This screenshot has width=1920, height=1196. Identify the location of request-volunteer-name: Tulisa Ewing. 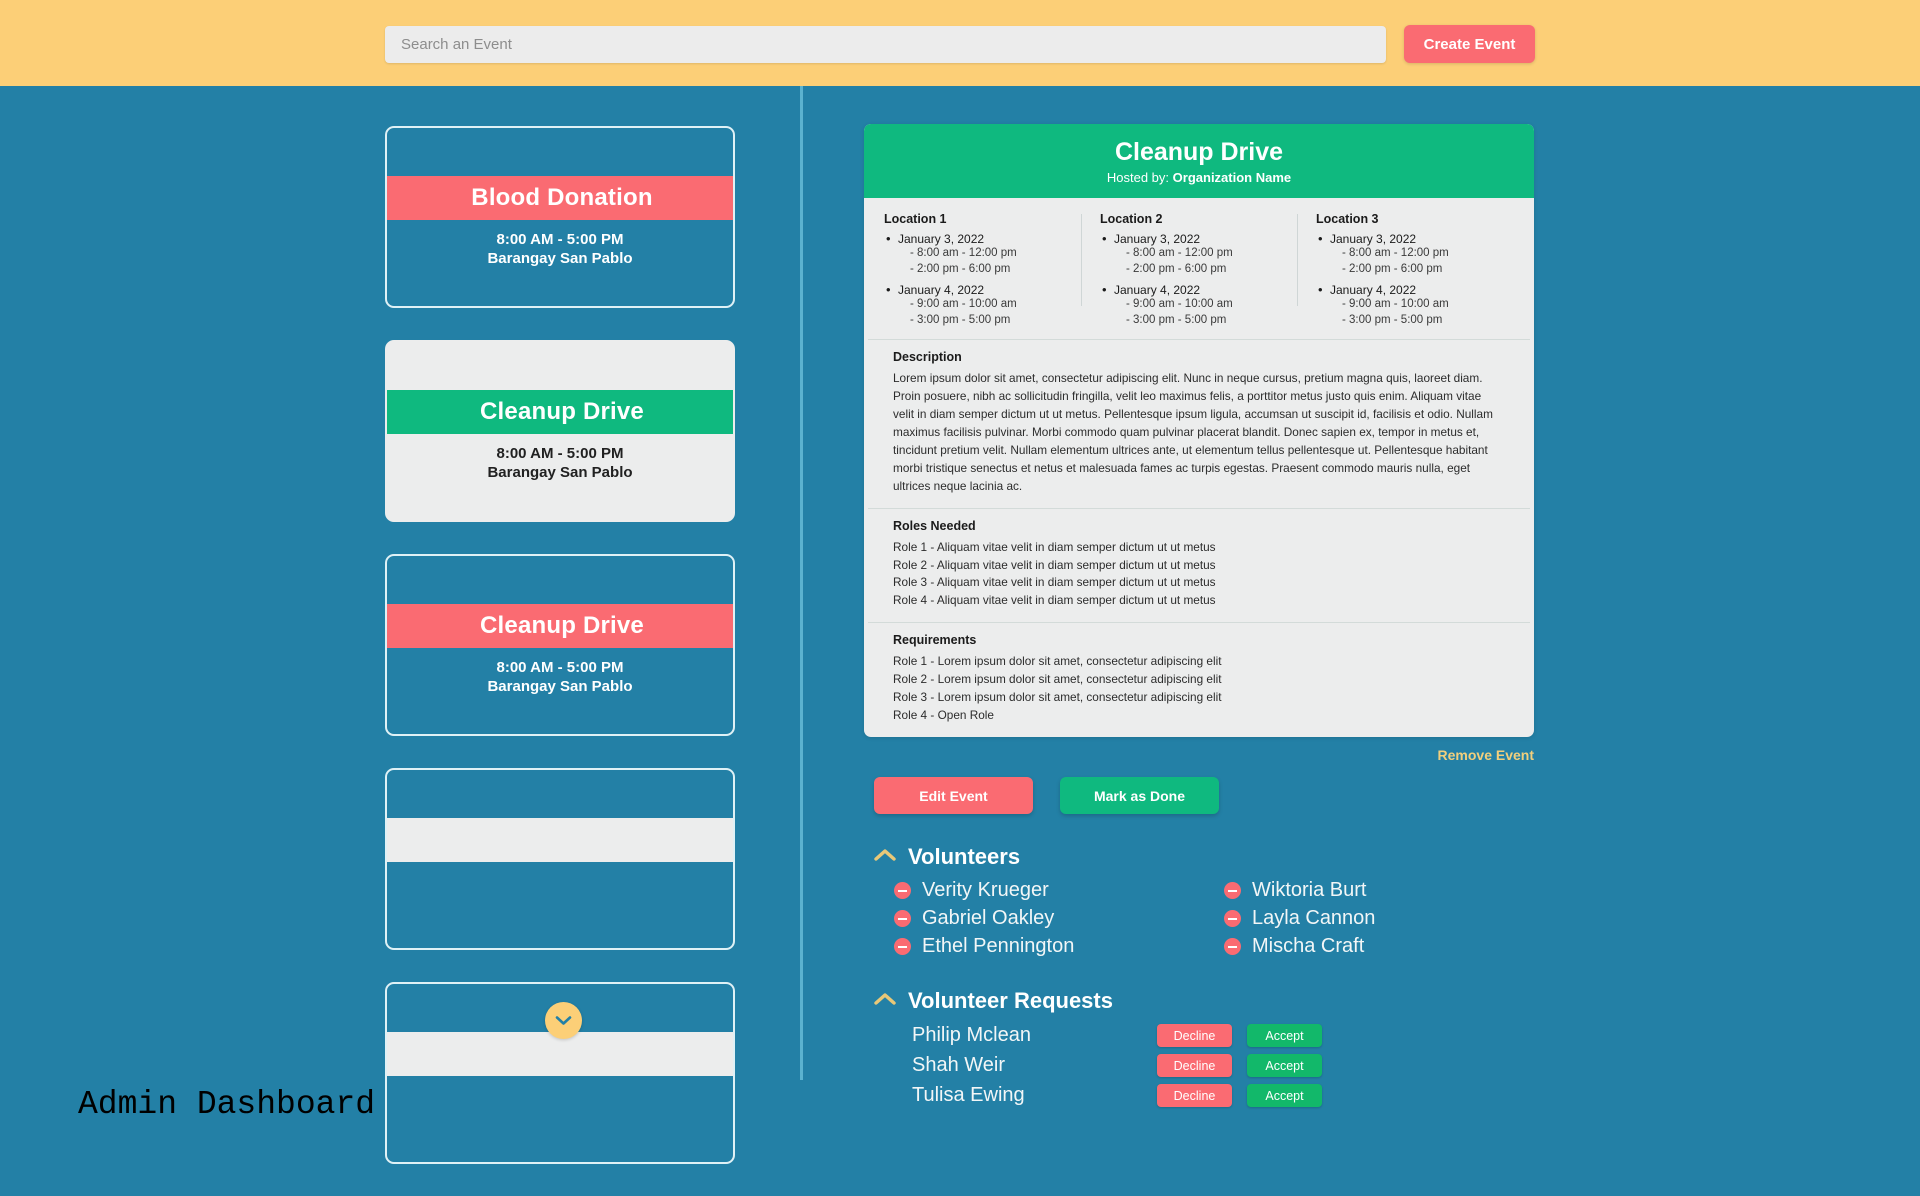
(968, 1095).